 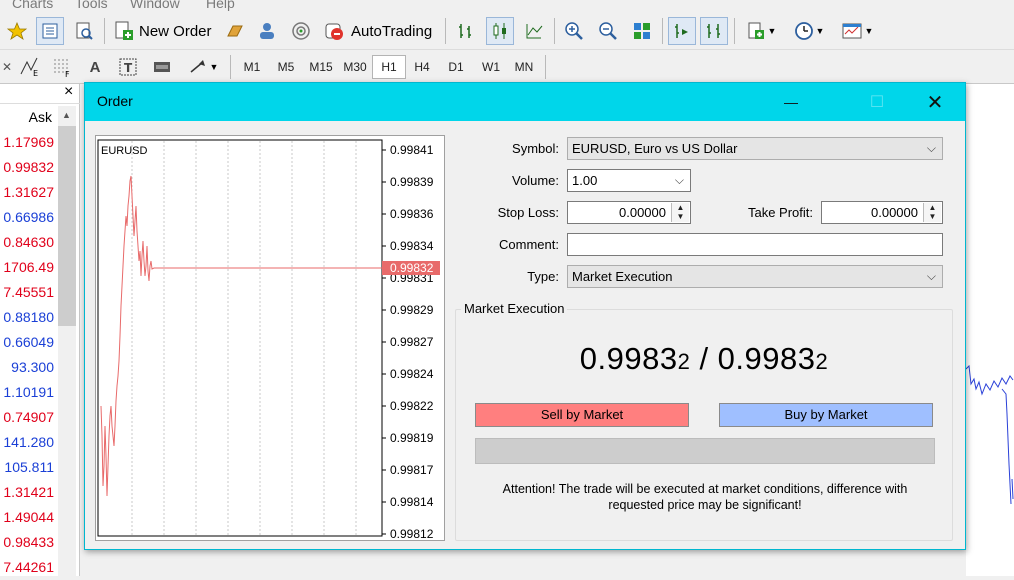 What do you see at coordinates (124, 30) in the screenshot?
I see `new-order-icon` at bounding box center [124, 30].